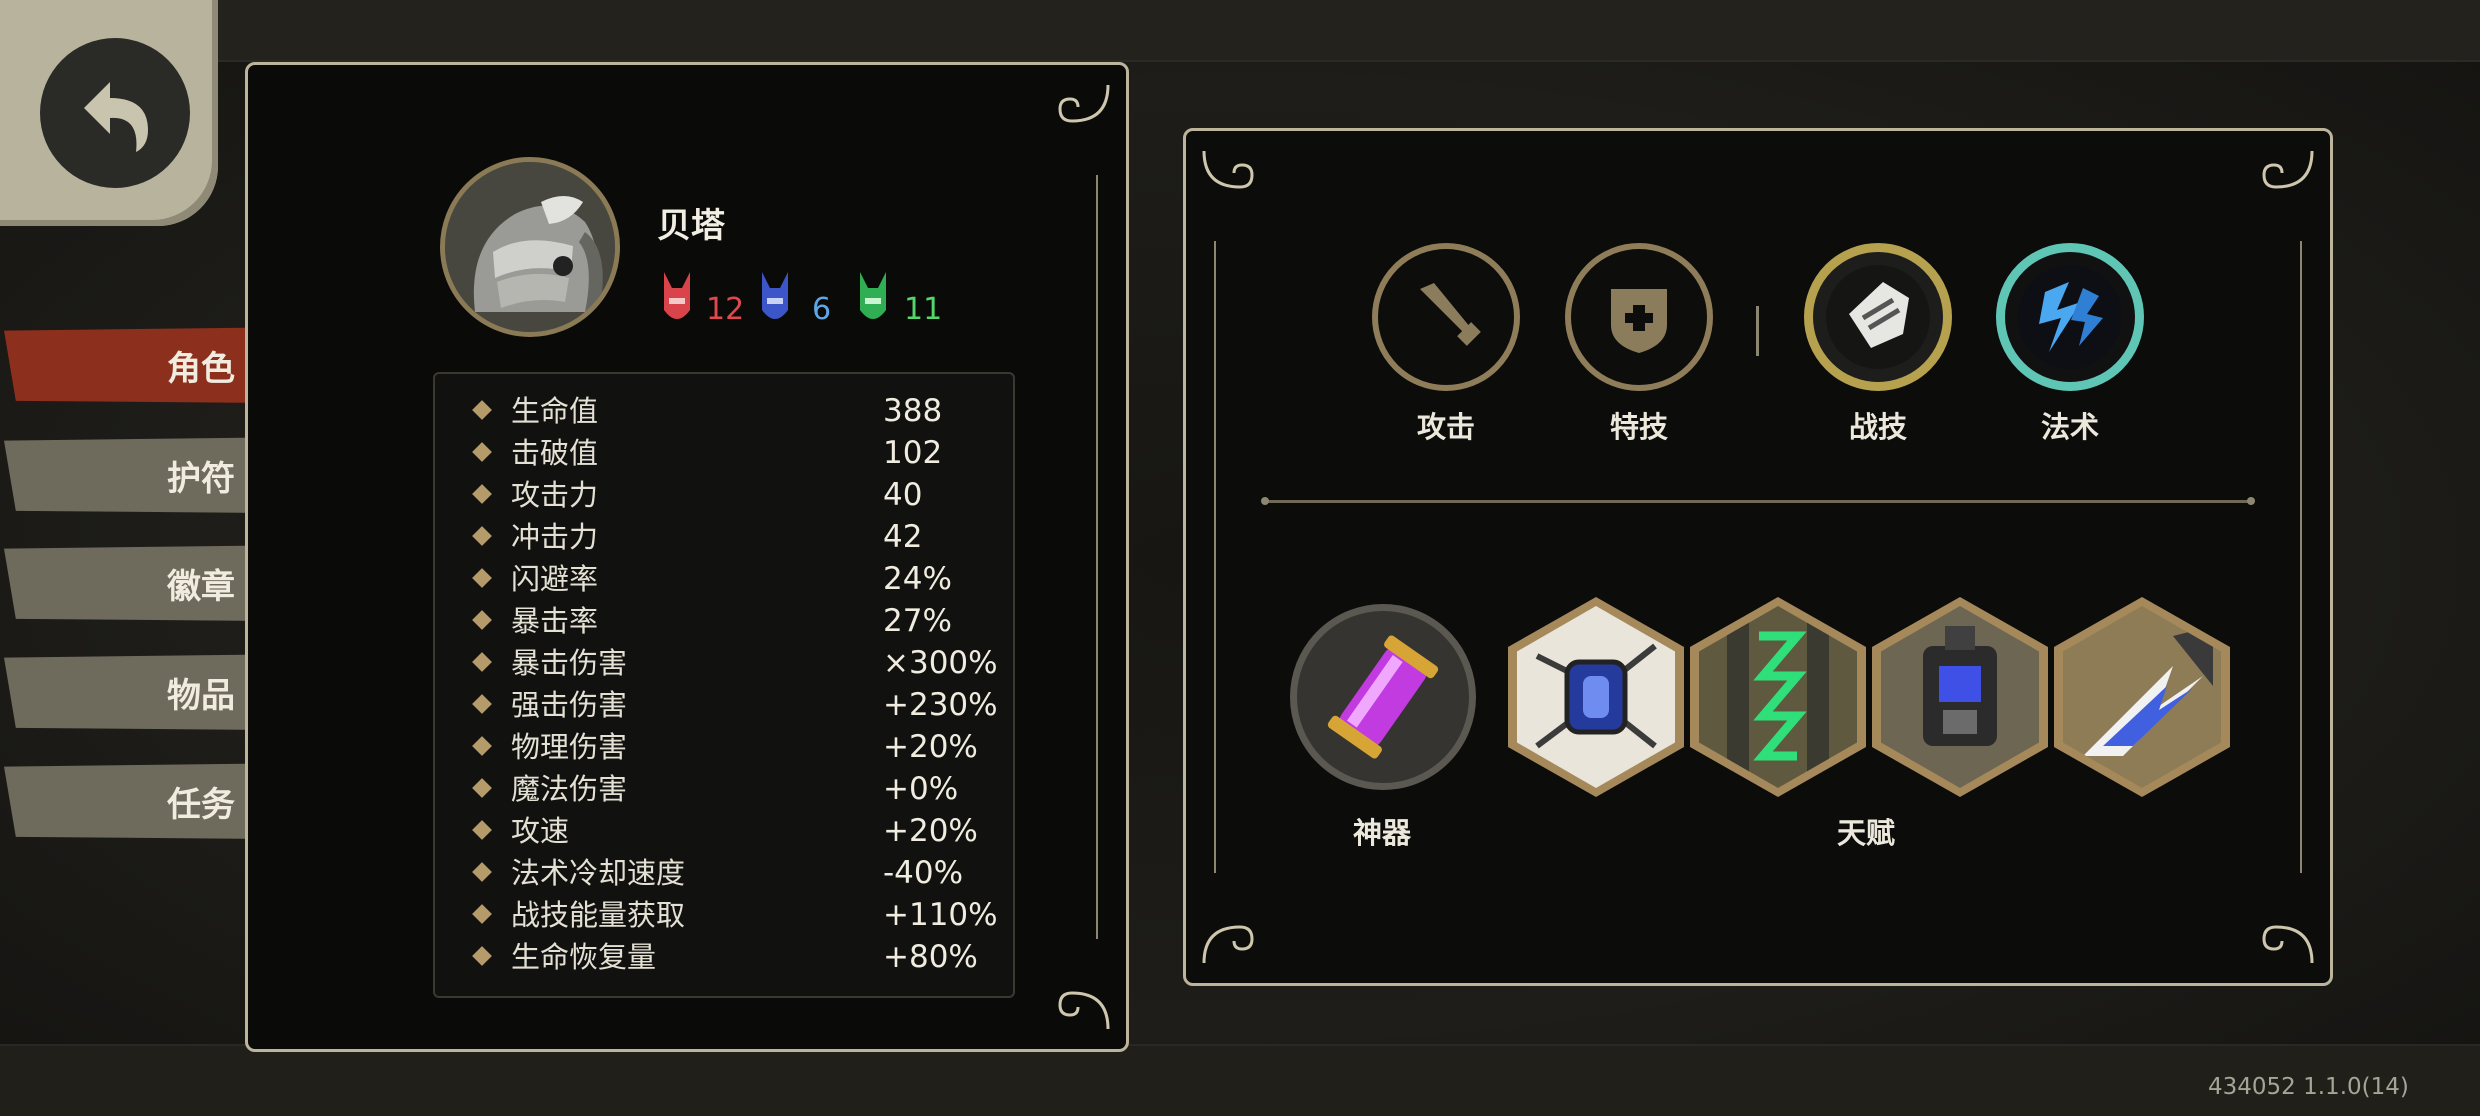  Describe the element at coordinates (2308, 1087) in the screenshot. I see `version-text: 434052 1.1.0(14)` at that location.